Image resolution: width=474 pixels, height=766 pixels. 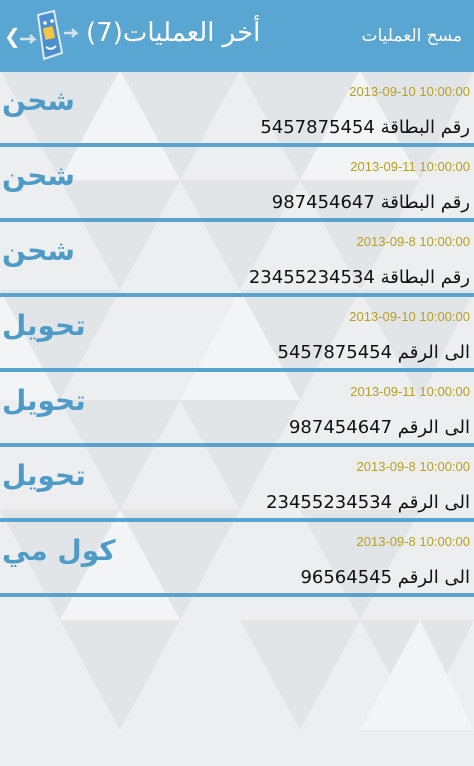 I want to click on action-bar: ❮ أخر العمليات(7) مسح العمليات, so click(x=237, y=36).